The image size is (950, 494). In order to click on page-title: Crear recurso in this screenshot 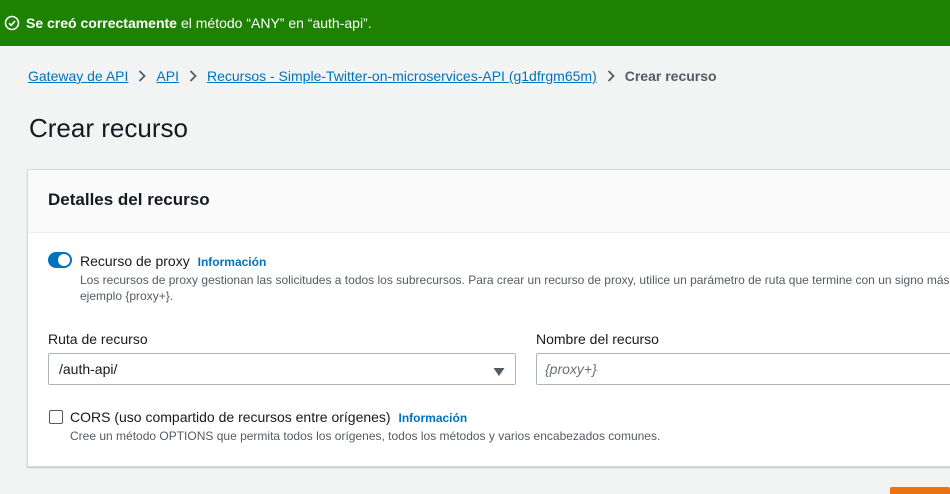, I will do `click(108, 128)`.